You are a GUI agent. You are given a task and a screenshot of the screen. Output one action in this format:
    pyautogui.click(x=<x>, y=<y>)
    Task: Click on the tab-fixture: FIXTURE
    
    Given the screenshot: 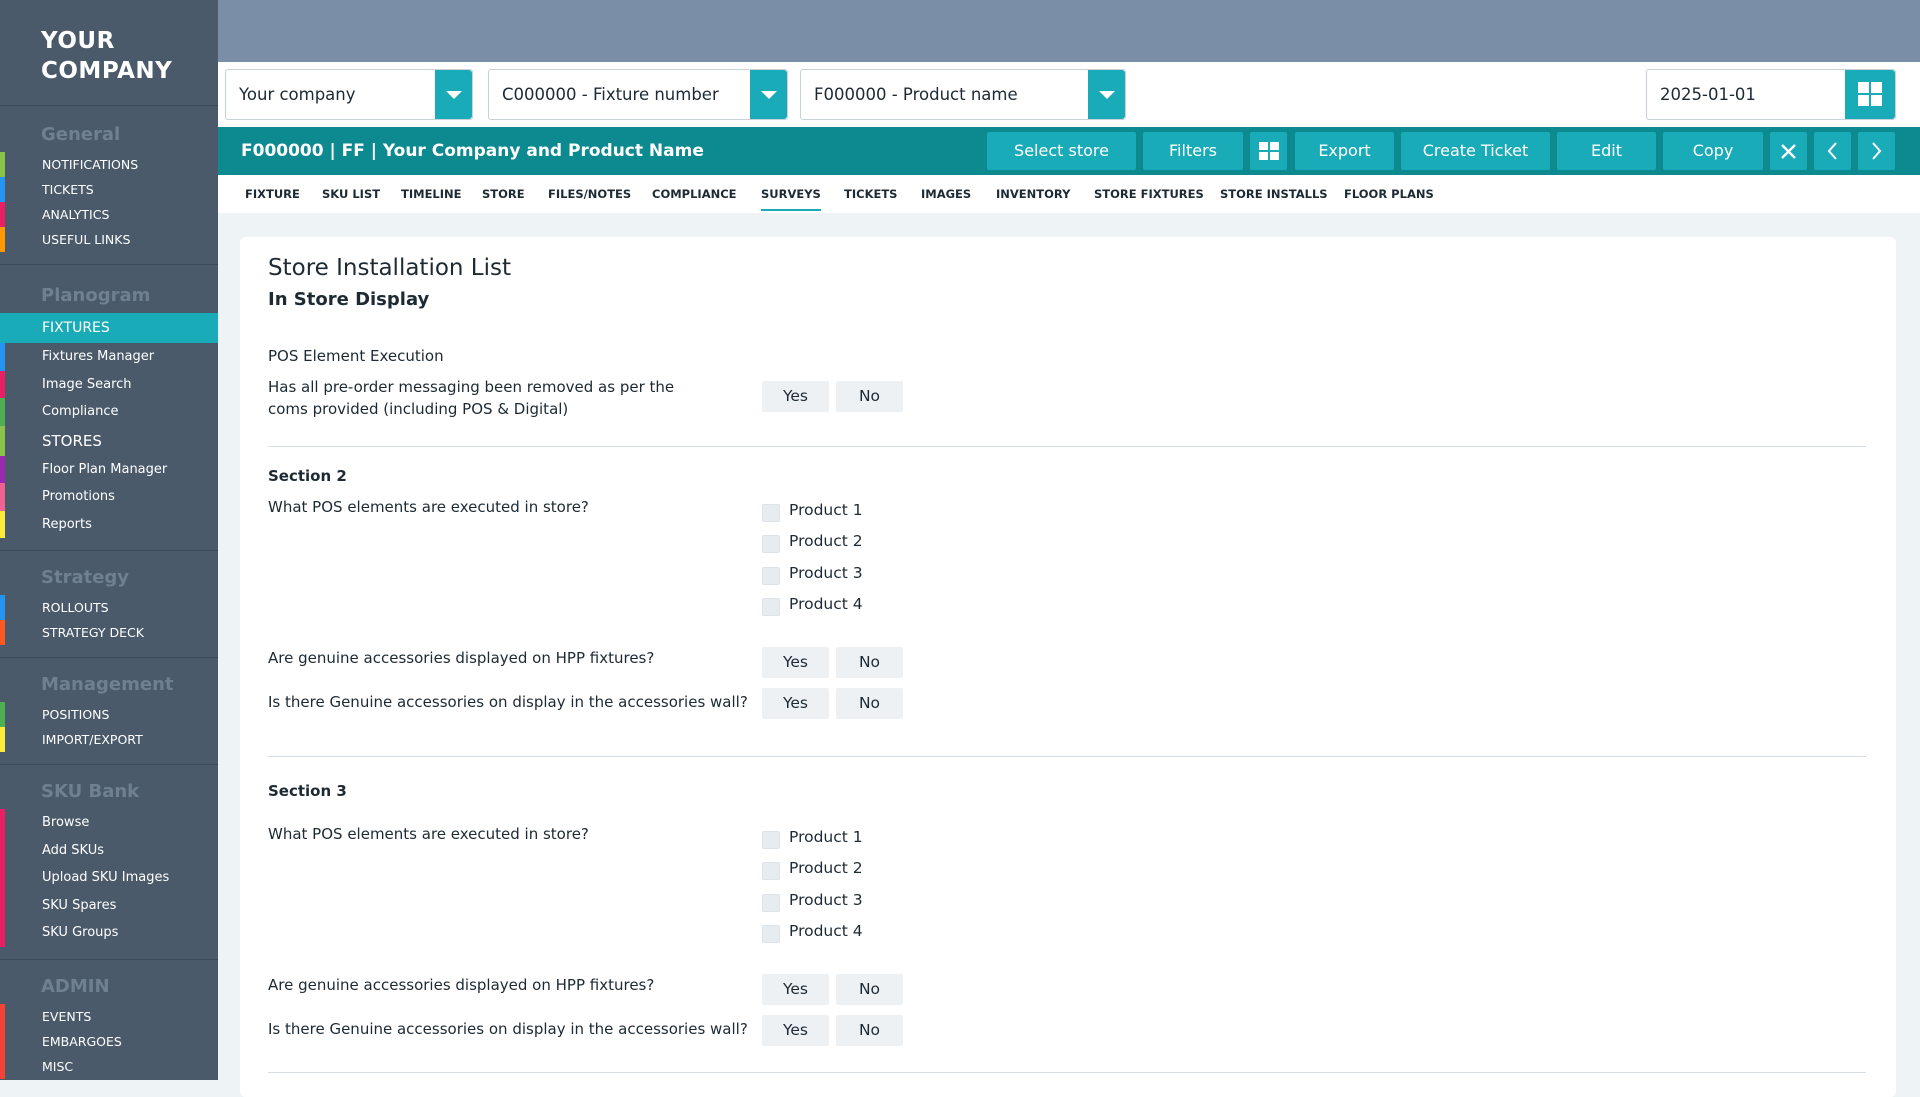 What is the action you would take?
    pyautogui.click(x=272, y=194)
    